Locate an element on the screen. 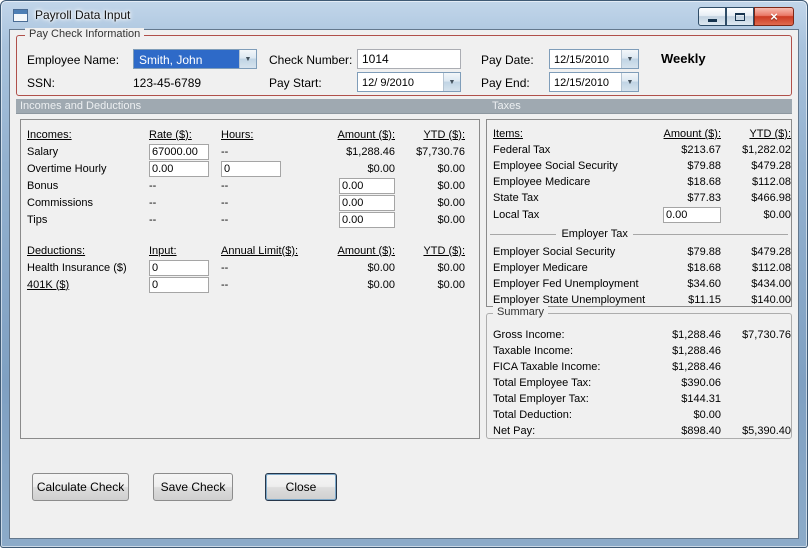 Image resolution: width=808 pixels, height=548 pixels. salary-label: Salary is located at coordinates (43, 151).